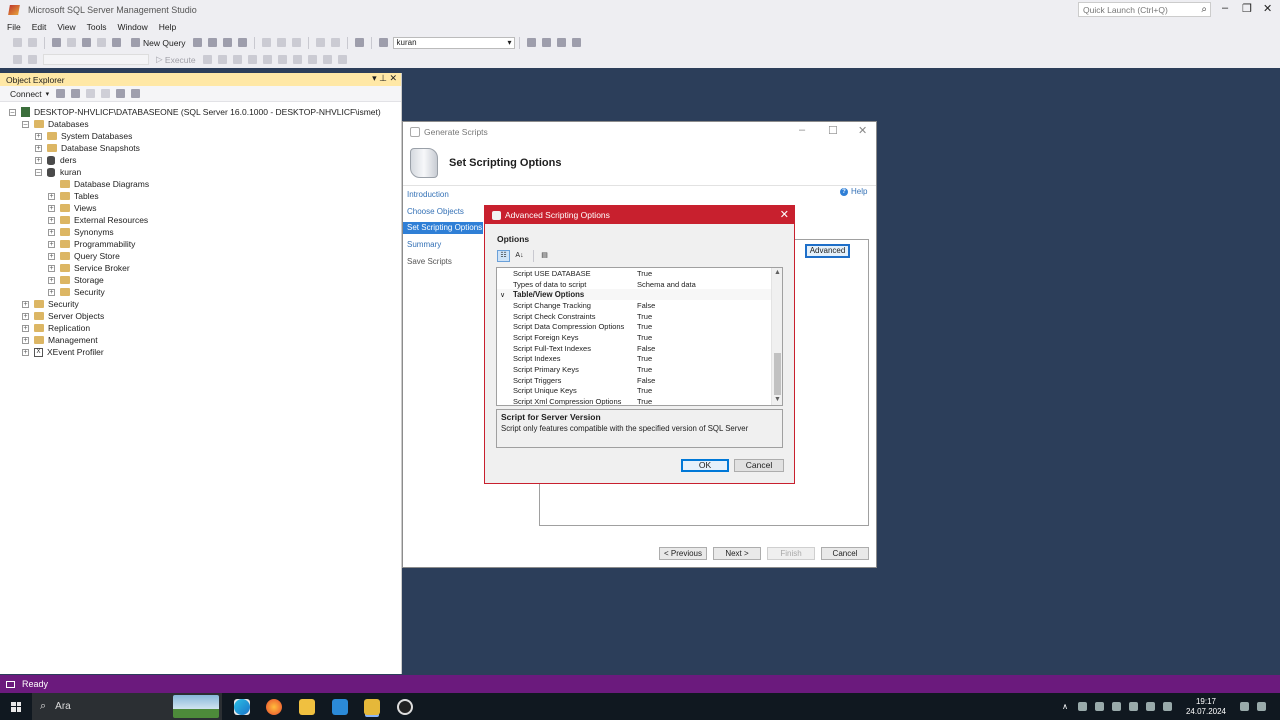 The height and width of the screenshot is (720, 1280). Describe the element at coordinates (759, 465) in the screenshot. I see `dialog-cancel-button: Cancel` at that location.